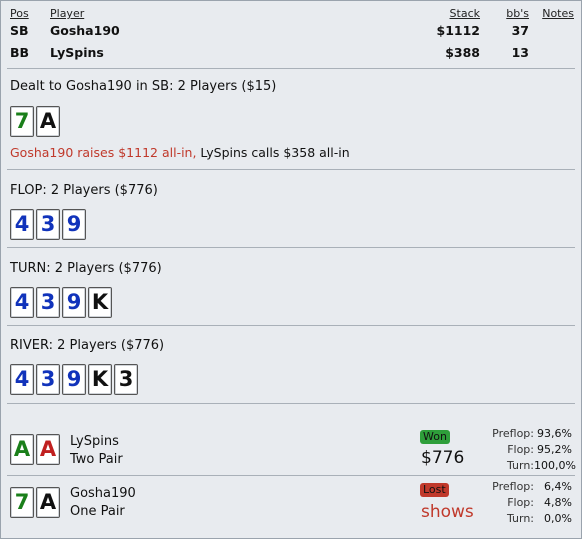 This screenshot has width=582, height=539. Describe the element at coordinates (103, 494) in the screenshot. I see `result-player-name: Gosha190` at that location.